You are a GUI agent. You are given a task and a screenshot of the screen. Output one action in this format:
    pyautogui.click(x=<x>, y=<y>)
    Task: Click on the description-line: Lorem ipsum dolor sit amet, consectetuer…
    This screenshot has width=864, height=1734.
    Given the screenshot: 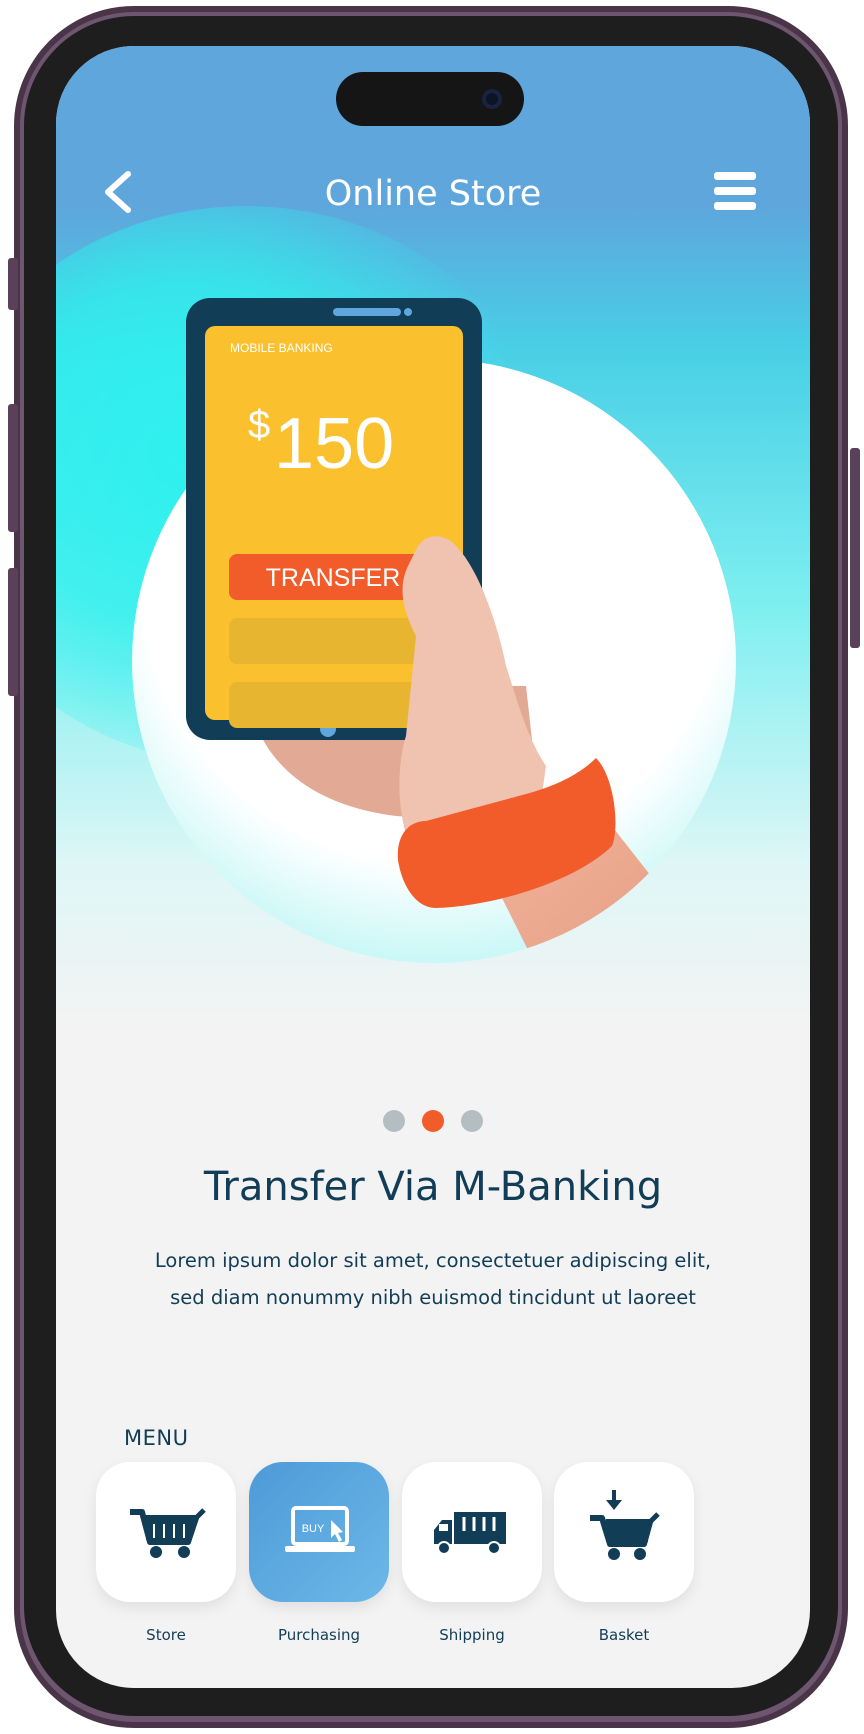 What is the action you would take?
    pyautogui.click(x=433, y=1260)
    